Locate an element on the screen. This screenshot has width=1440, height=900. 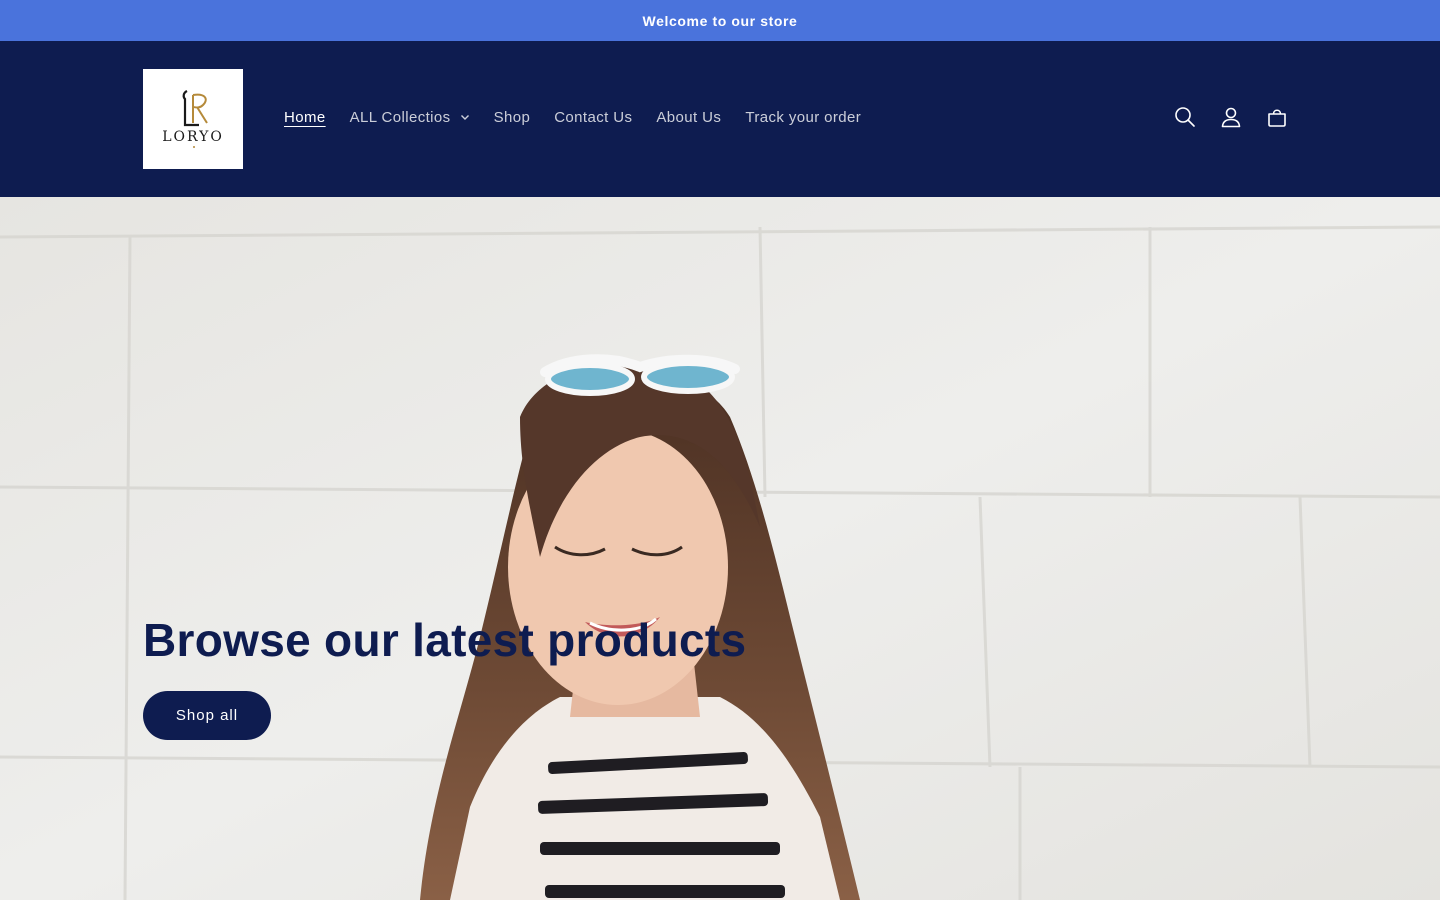
loryo-logo-graphic: LORYO is located at coordinates (193, 119).